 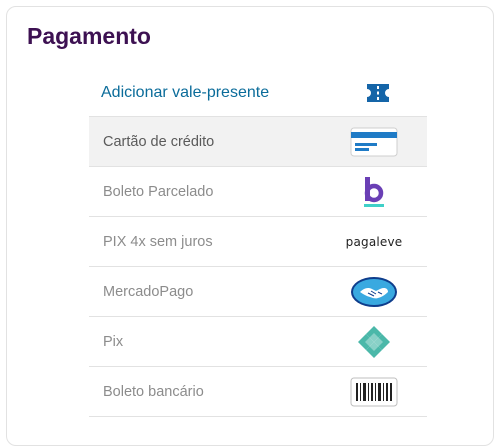 What do you see at coordinates (374, 292) in the screenshot?
I see `mercadopago-handshake-icon` at bounding box center [374, 292].